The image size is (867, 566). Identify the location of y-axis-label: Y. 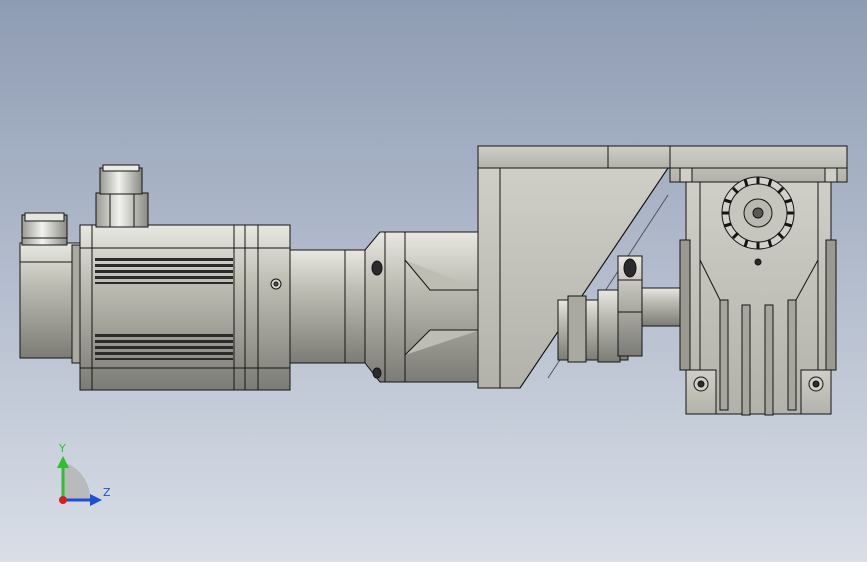
(62, 448).